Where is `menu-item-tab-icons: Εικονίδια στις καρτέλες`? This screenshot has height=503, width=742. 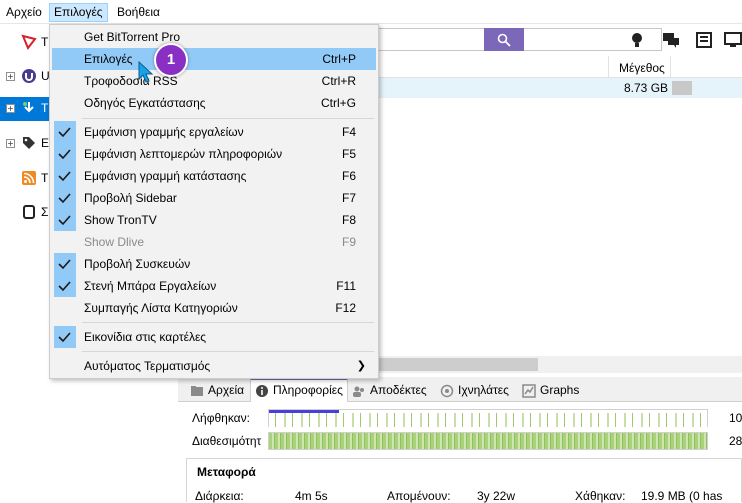 menu-item-tab-icons: Εικονίδια στις καρτέλες is located at coordinates (214, 337).